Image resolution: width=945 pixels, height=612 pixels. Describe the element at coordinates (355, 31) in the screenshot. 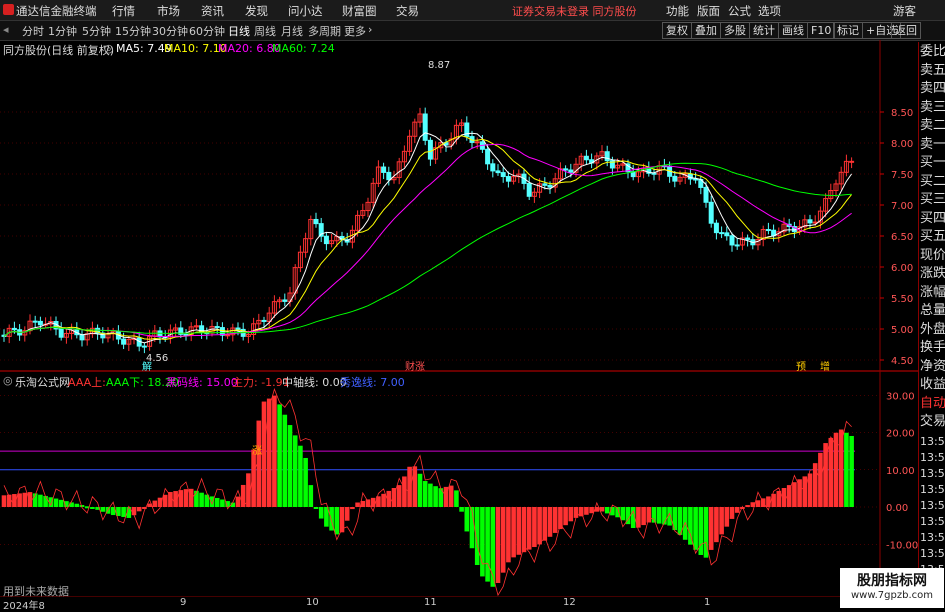

I see `period-more: 更多` at that location.